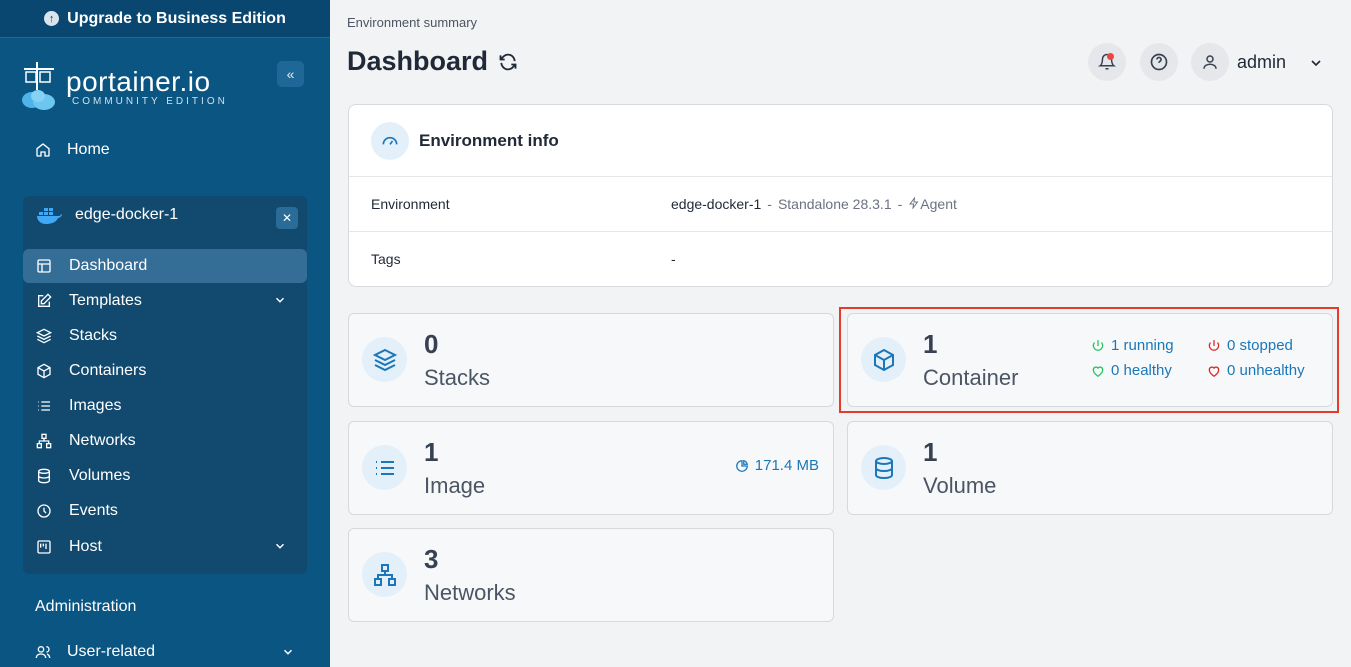 This screenshot has height=667, width=1351. Describe the element at coordinates (386, 259) in the screenshot. I see `tags-label: Tags` at that location.